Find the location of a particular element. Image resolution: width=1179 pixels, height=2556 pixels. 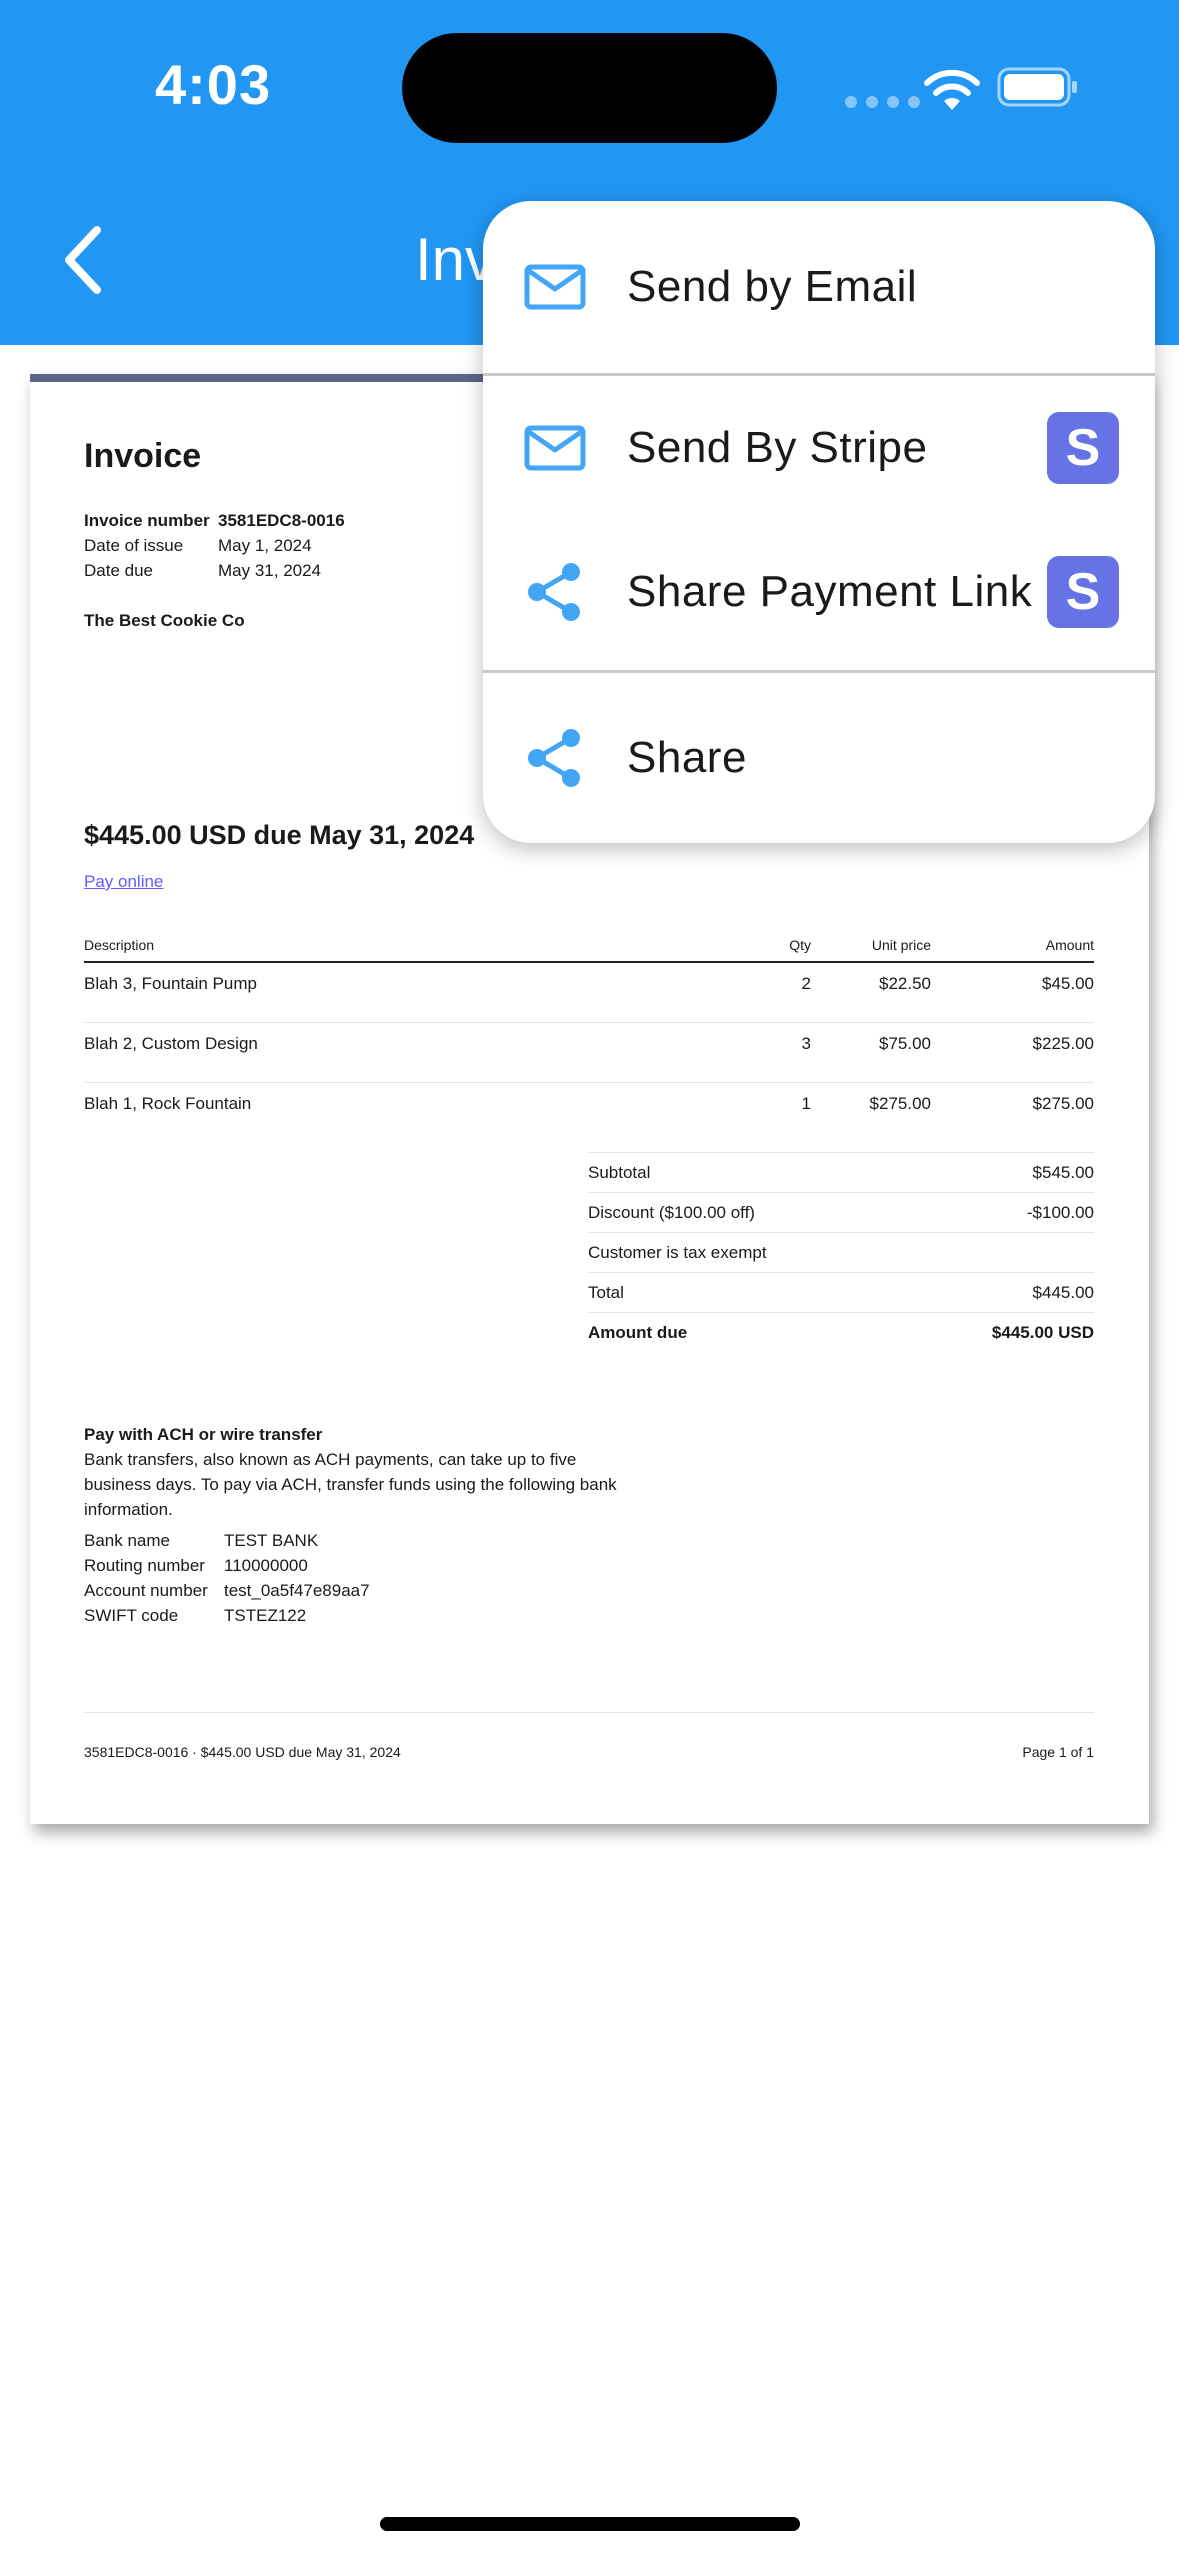

menu-item-share: Share is located at coordinates (819, 758).